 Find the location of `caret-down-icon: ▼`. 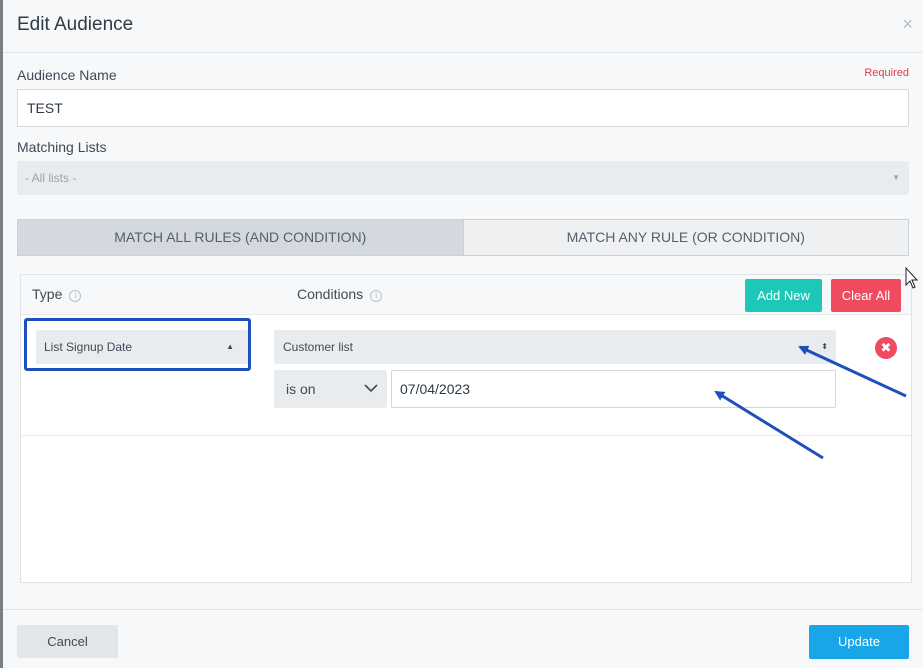

caret-down-icon: ▼ is located at coordinates (896, 177).